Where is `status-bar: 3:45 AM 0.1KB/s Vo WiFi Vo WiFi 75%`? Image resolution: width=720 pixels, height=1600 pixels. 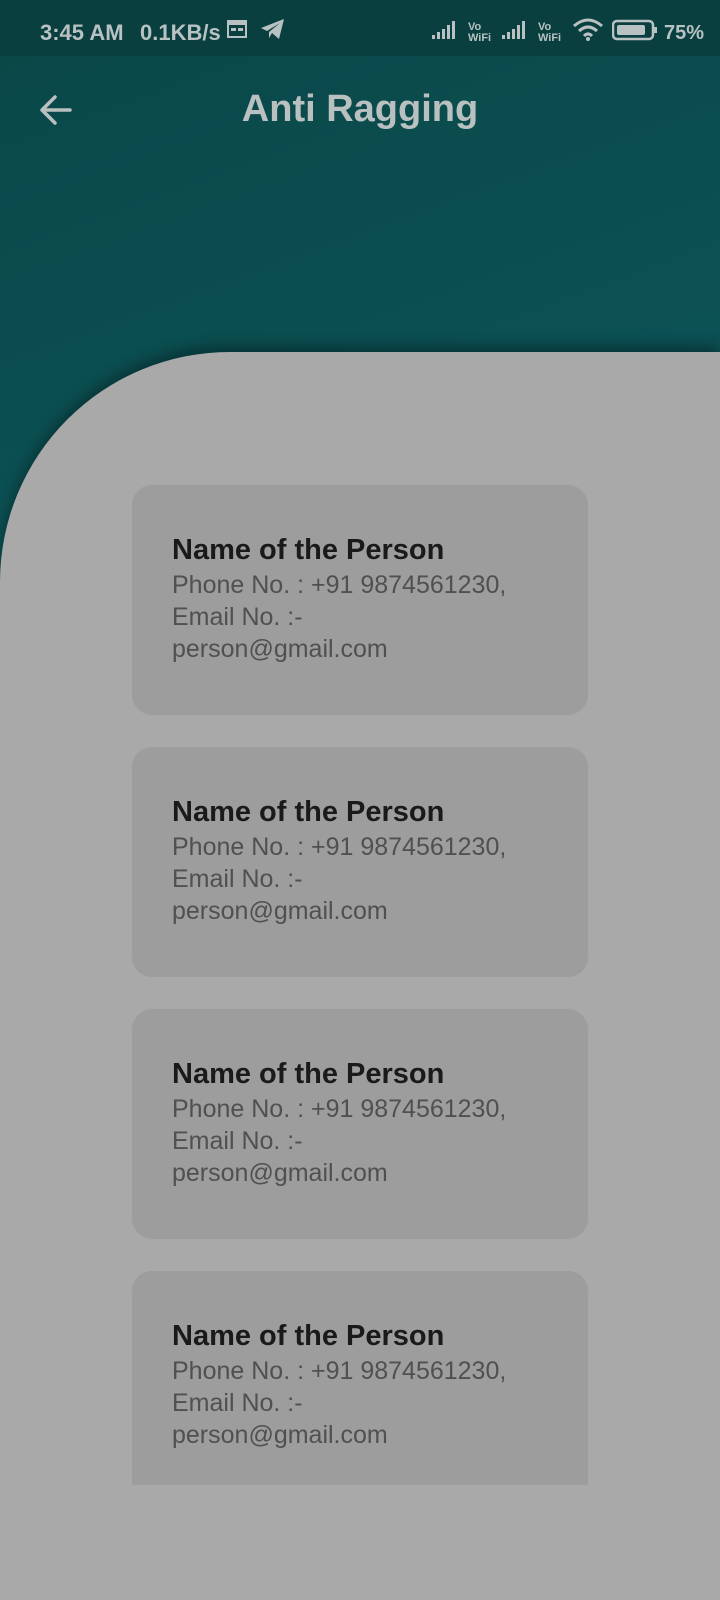 status-bar: 3:45 AM 0.1KB/s Vo WiFi Vo WiFi 75% is located at coordinates (360, 28).